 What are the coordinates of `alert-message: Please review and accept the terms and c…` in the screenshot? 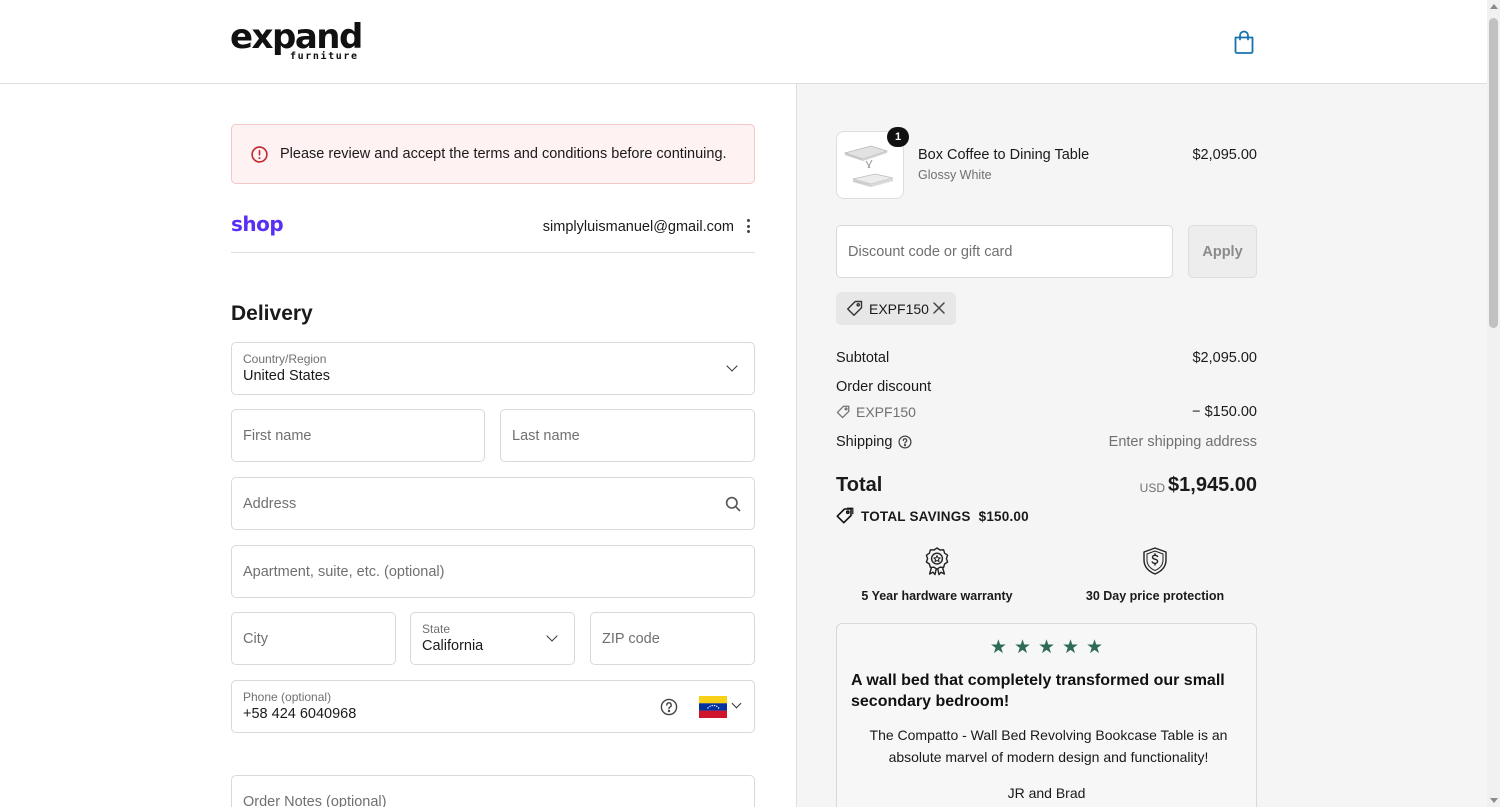 It's located at (503, 154).